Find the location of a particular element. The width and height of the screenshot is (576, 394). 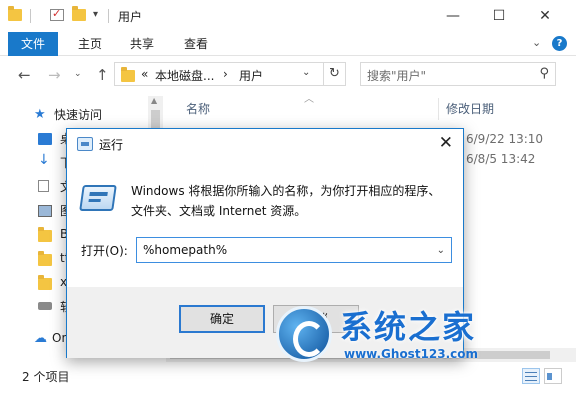

search-icon: ⚲ is located at coordinates (544, 73).